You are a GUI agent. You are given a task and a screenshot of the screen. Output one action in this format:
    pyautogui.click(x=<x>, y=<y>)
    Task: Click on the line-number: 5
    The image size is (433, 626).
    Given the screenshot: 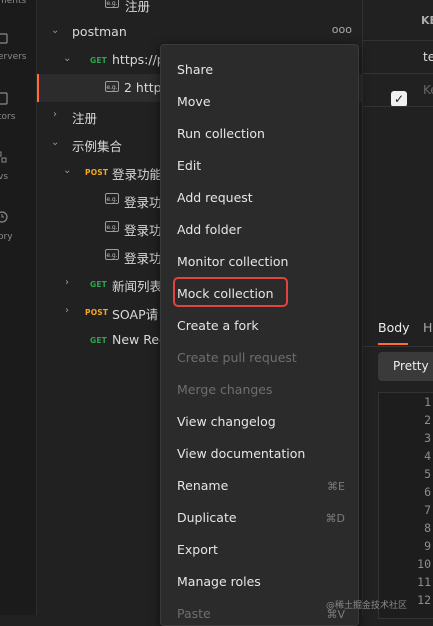 What is the action you would take?
    pyautogui.click(x=427, y=474)
    